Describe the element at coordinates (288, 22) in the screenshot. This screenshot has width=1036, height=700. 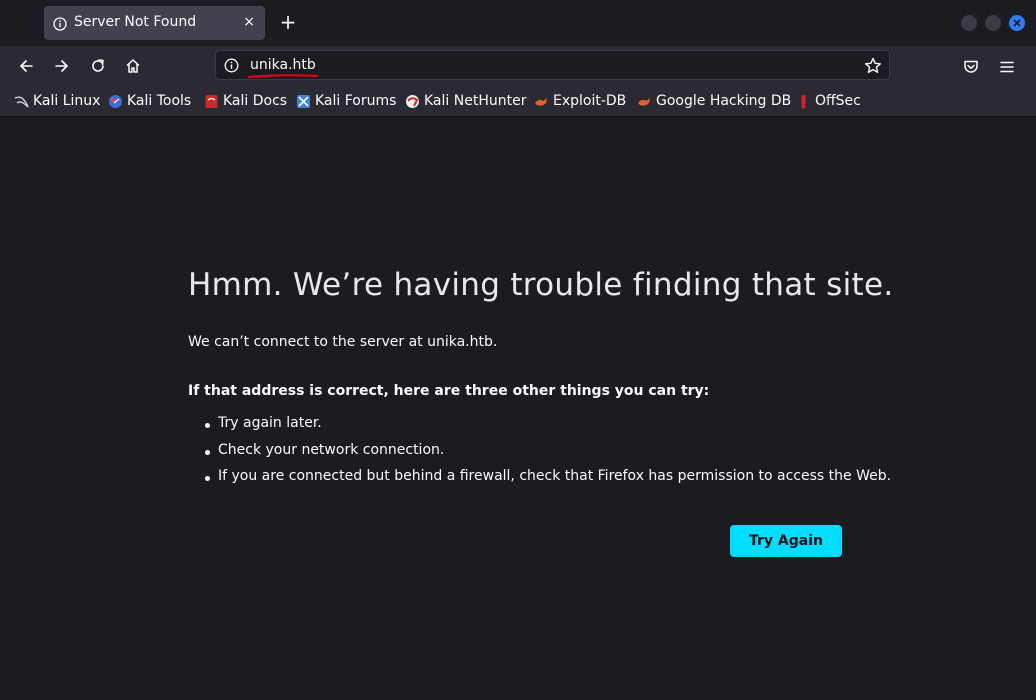
I see `new-tab-button: +` at that location.